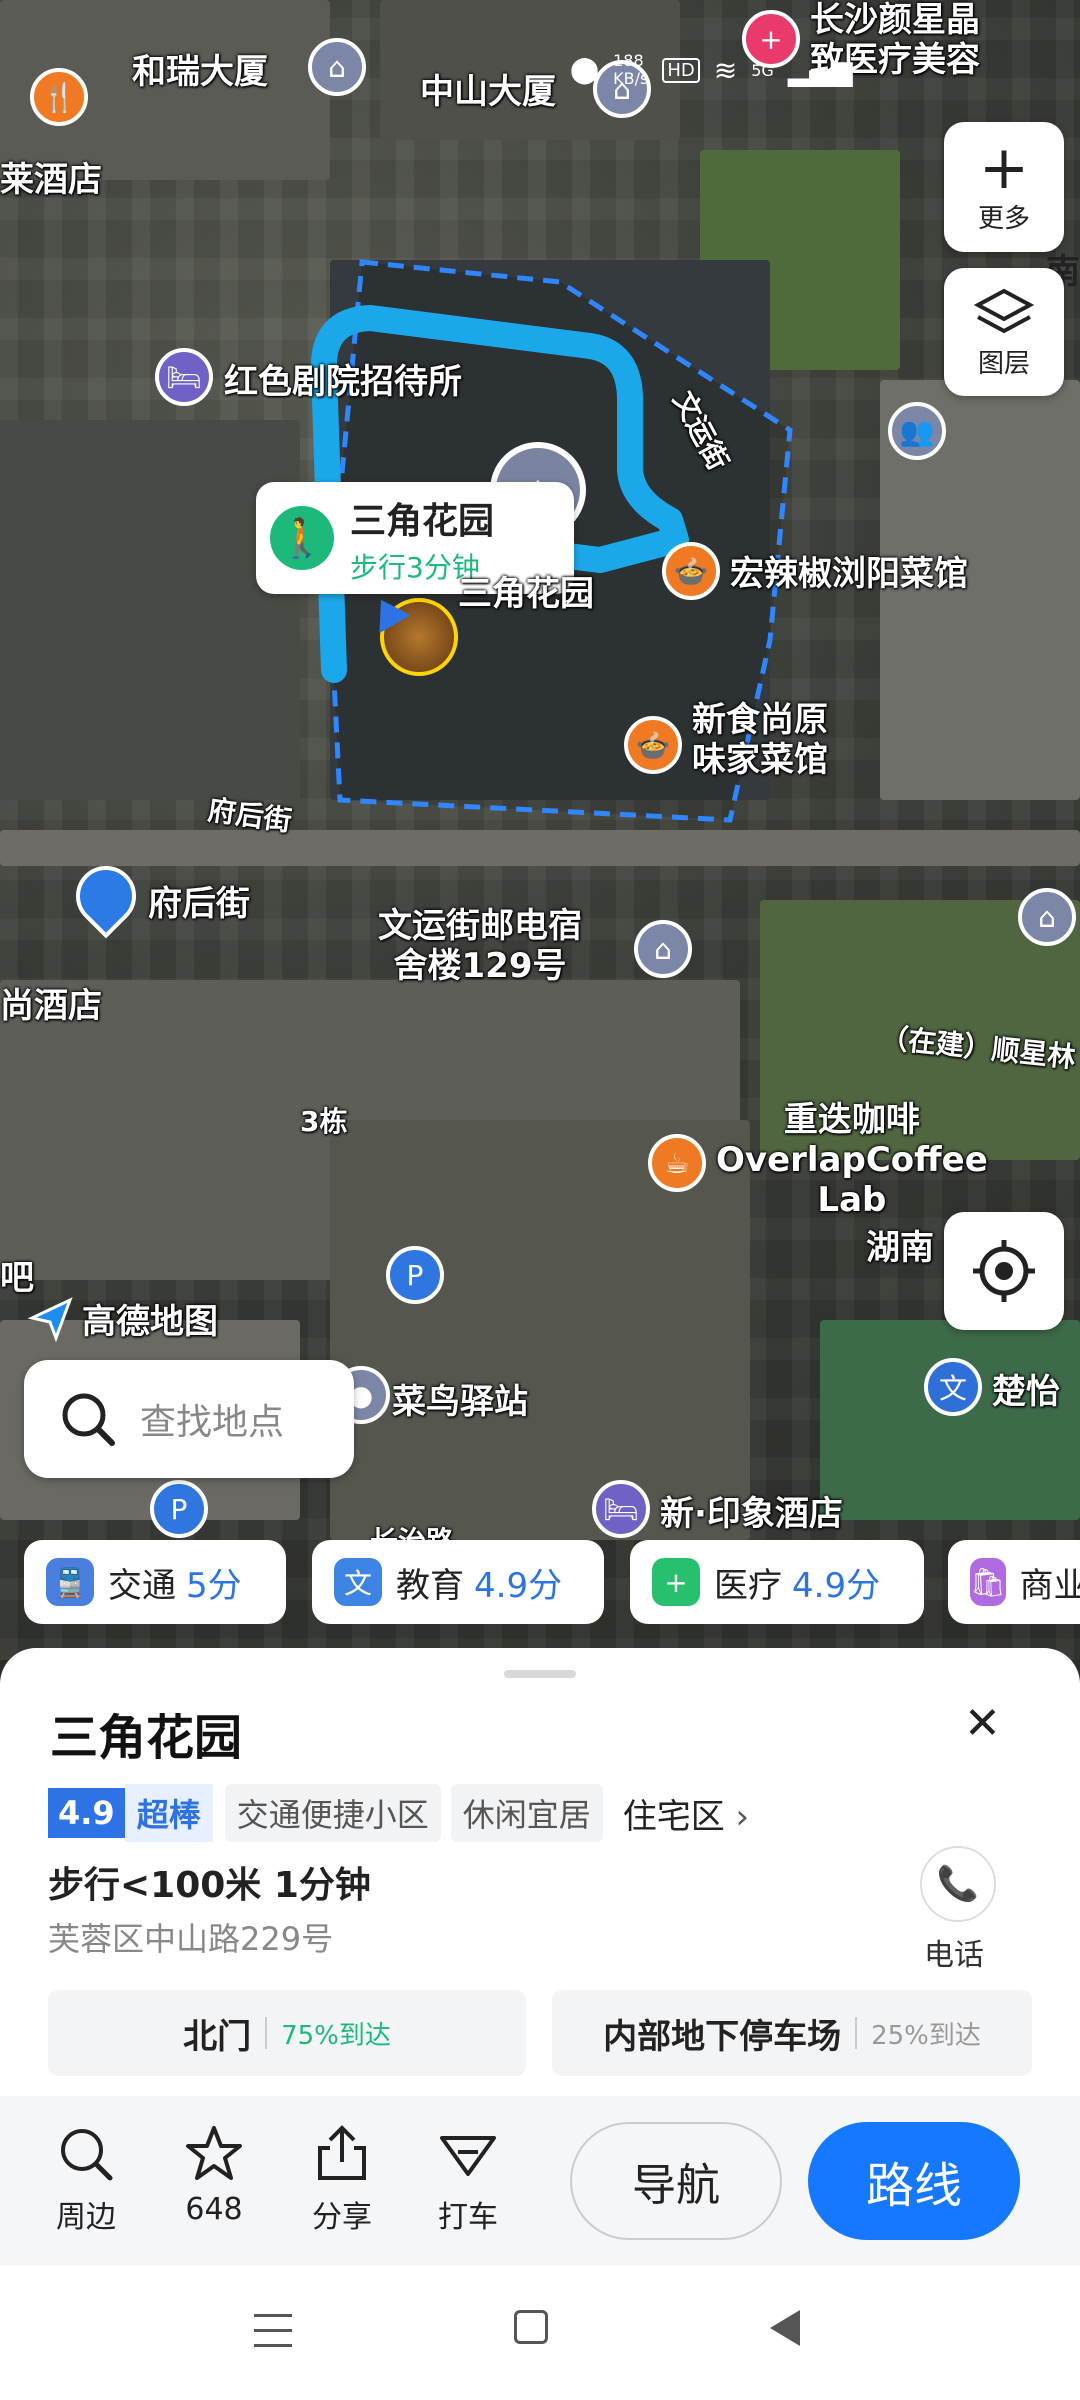 This screenshot has width=1080, height=2400. What do you see at coordinates (50, 1319) in the screenshot?
I see `amap-logo-icon` at bounding box center [50, 1319].